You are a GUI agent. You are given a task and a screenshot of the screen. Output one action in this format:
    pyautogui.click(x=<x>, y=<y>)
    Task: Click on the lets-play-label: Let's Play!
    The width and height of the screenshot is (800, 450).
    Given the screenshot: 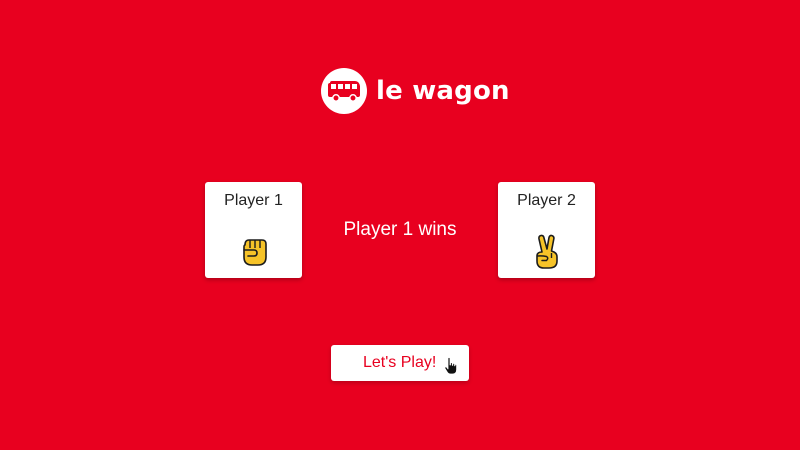 What is the action you would take?
    pyautogui.click(x=400, y=362)
    